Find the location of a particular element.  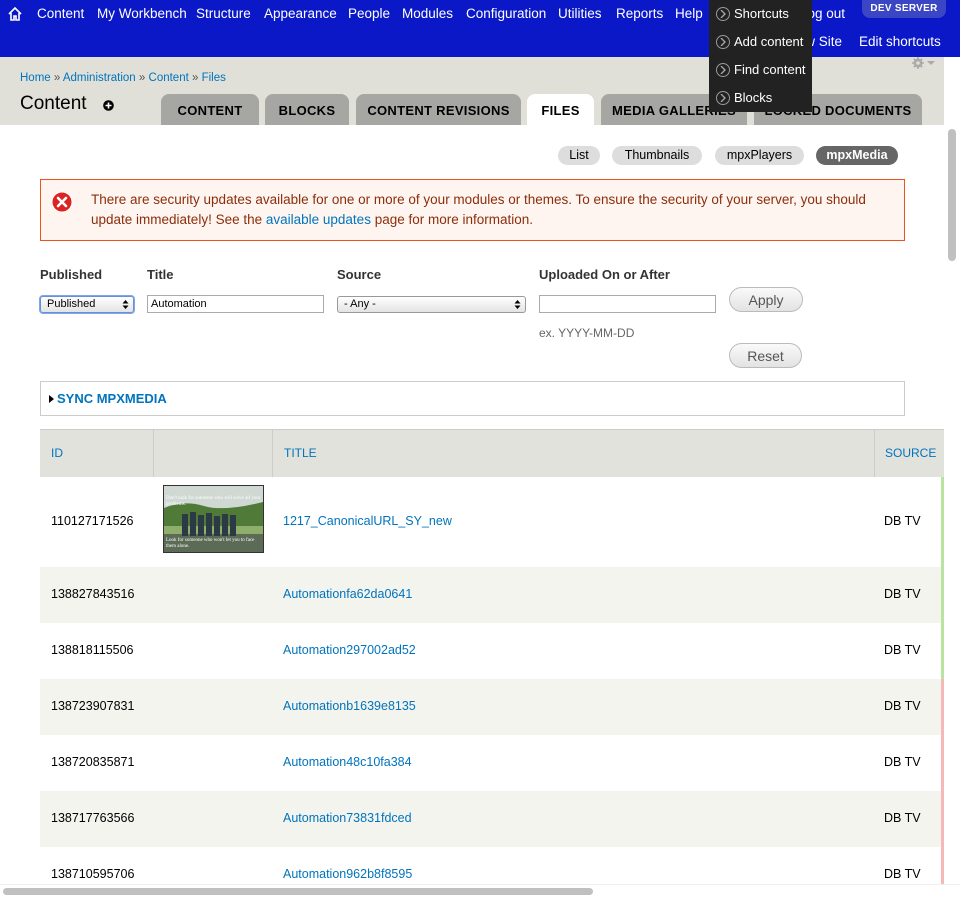

tab-blocks: BLOCKS is located at coordinates (307, 109).